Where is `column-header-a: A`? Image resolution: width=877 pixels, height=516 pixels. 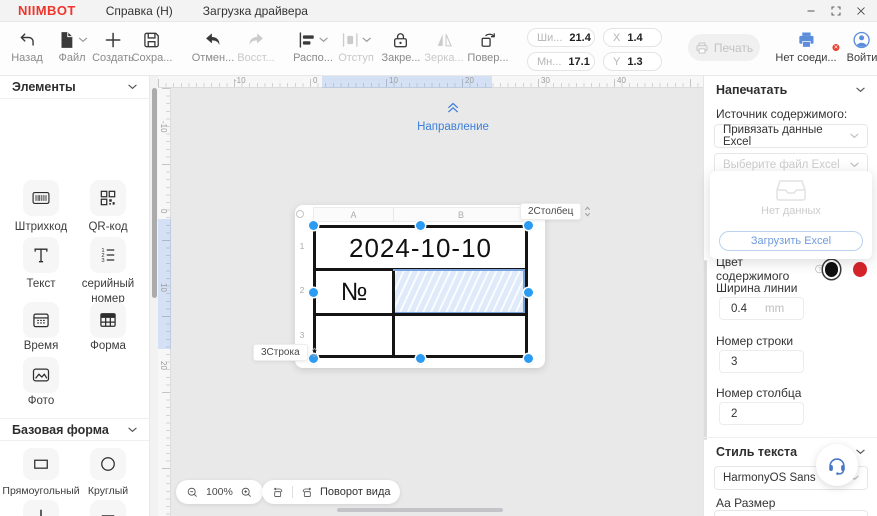 column-header-a: A is located at coordinates (353, 215).